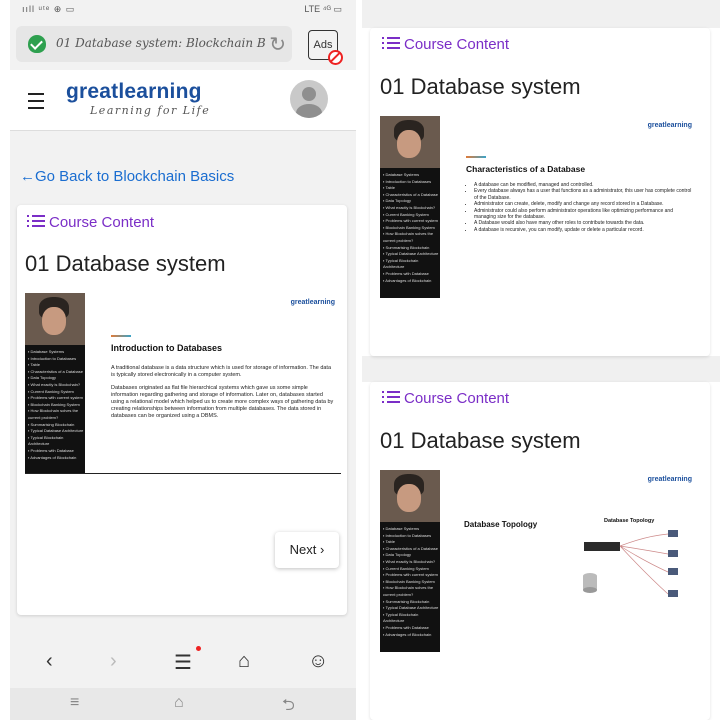 This screenshot has height=720, width=720. What do you see at coordinates (309, 99) in the screenshot?
I see `avatar` at bounding box center [309, 99].